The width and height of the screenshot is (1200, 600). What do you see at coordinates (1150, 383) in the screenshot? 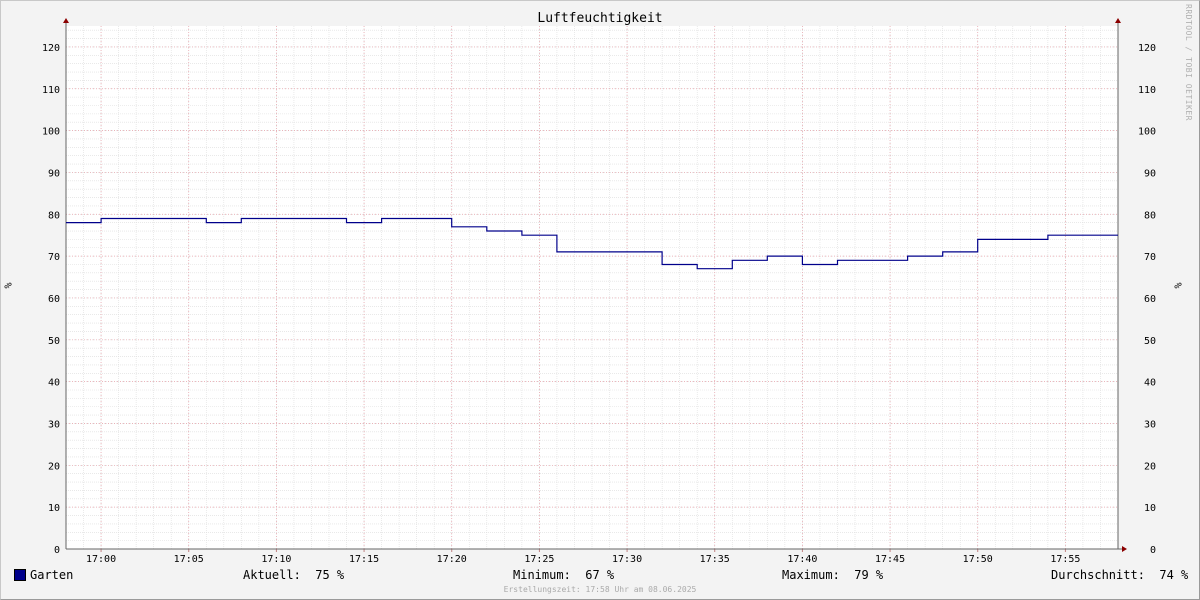
I see `y-tick-label-right: 40` at bounding box center [1150, 383].